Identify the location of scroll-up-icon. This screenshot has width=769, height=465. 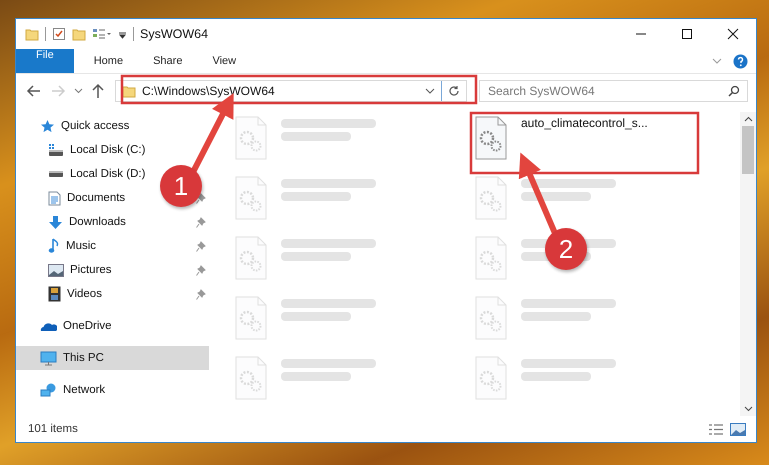
(748, 119).